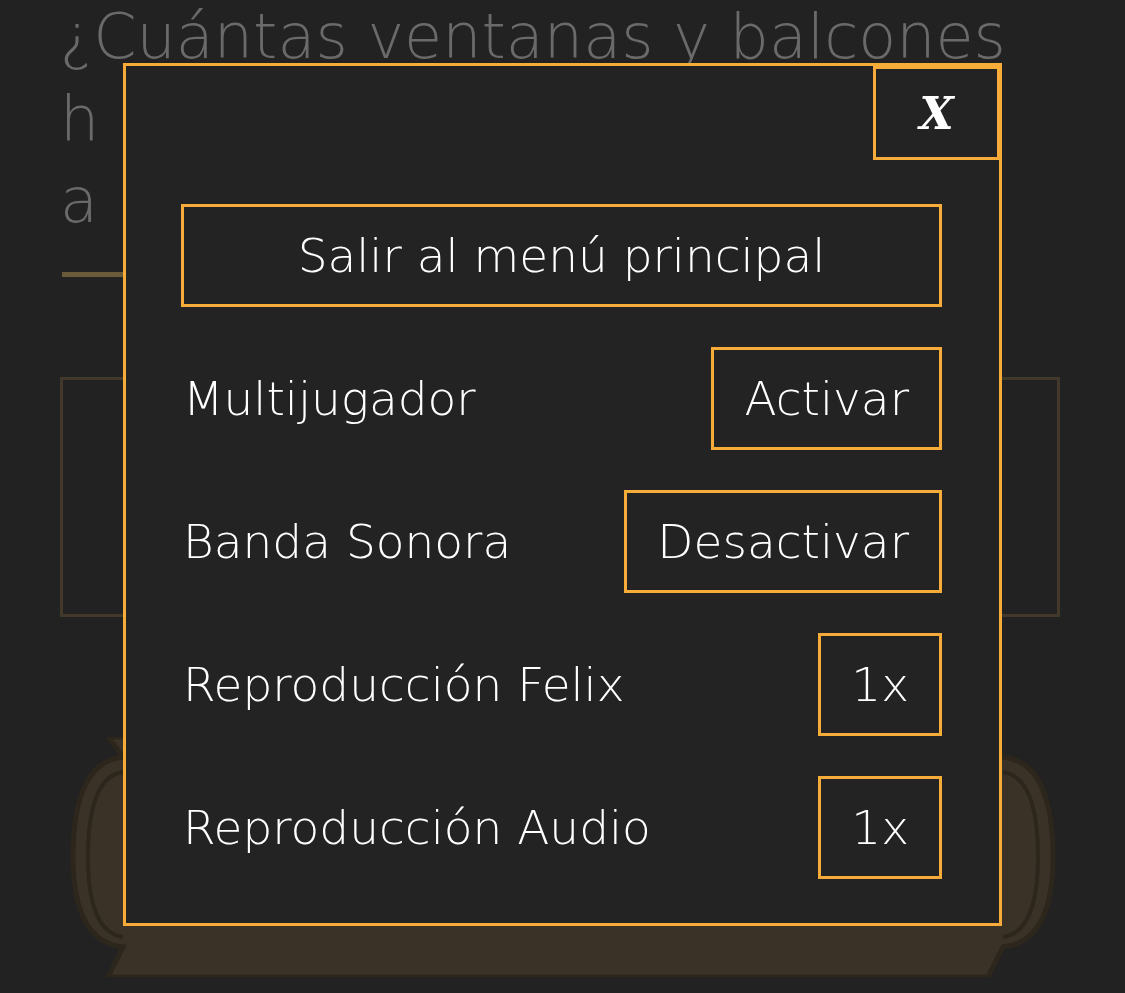 The width and height of the screenshot is (1125, 993). I want to click on setting-label: Banda Sonora, so click(347, 541).